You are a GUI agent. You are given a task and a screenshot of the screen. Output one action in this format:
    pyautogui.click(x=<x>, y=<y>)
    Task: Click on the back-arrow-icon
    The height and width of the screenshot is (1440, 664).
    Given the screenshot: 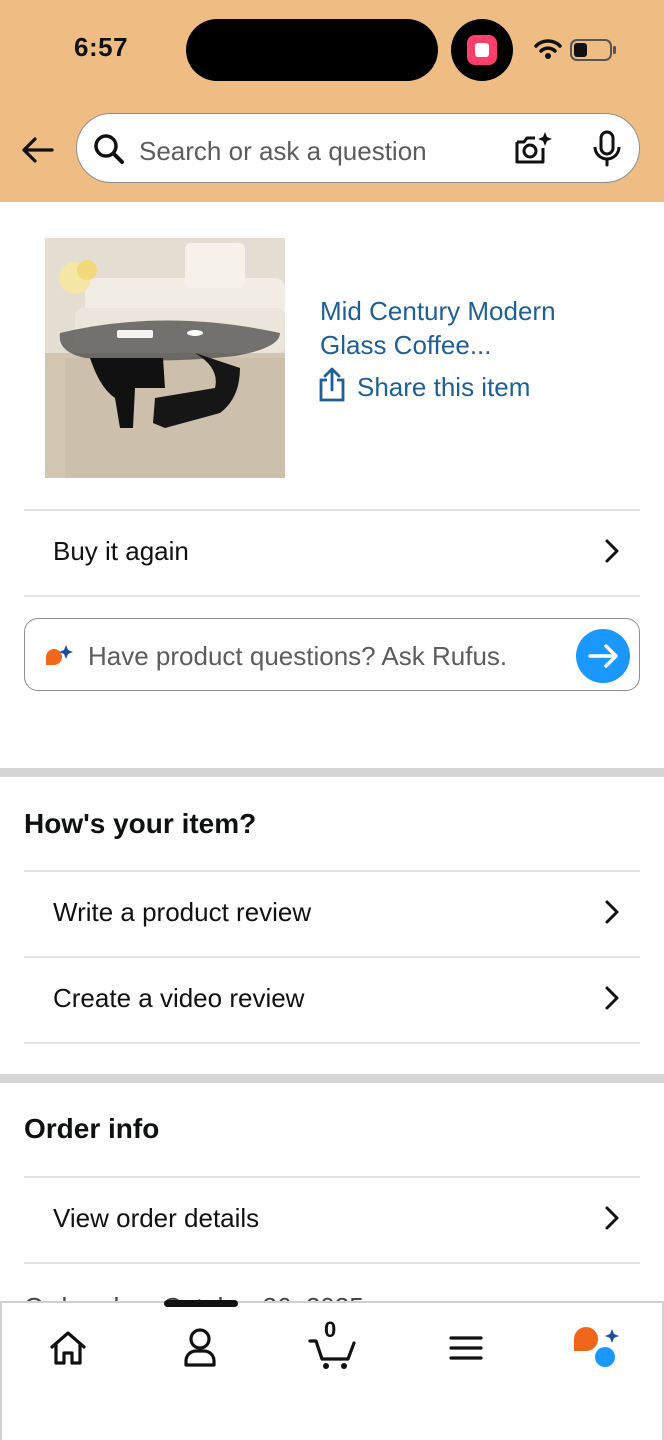 What is the action you would take?
    pyautogui.click(x=38, y=150)
    